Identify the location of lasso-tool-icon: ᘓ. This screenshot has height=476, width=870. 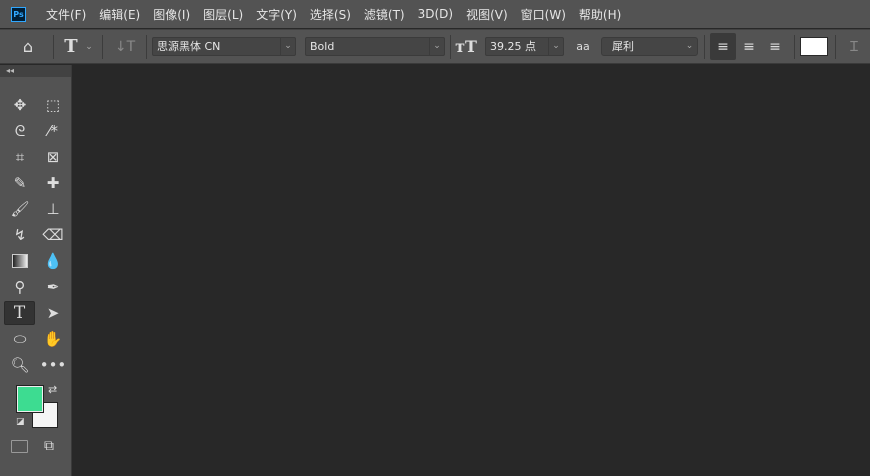
(20, 131).